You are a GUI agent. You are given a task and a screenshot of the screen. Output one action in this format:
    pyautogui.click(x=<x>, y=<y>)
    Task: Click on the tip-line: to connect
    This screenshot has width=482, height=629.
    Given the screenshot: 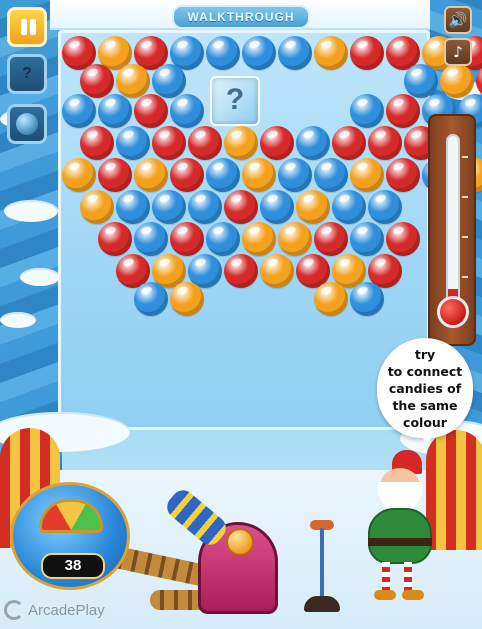 What is the action you would take?
    pyautogui.click(x=425, y=371)
    